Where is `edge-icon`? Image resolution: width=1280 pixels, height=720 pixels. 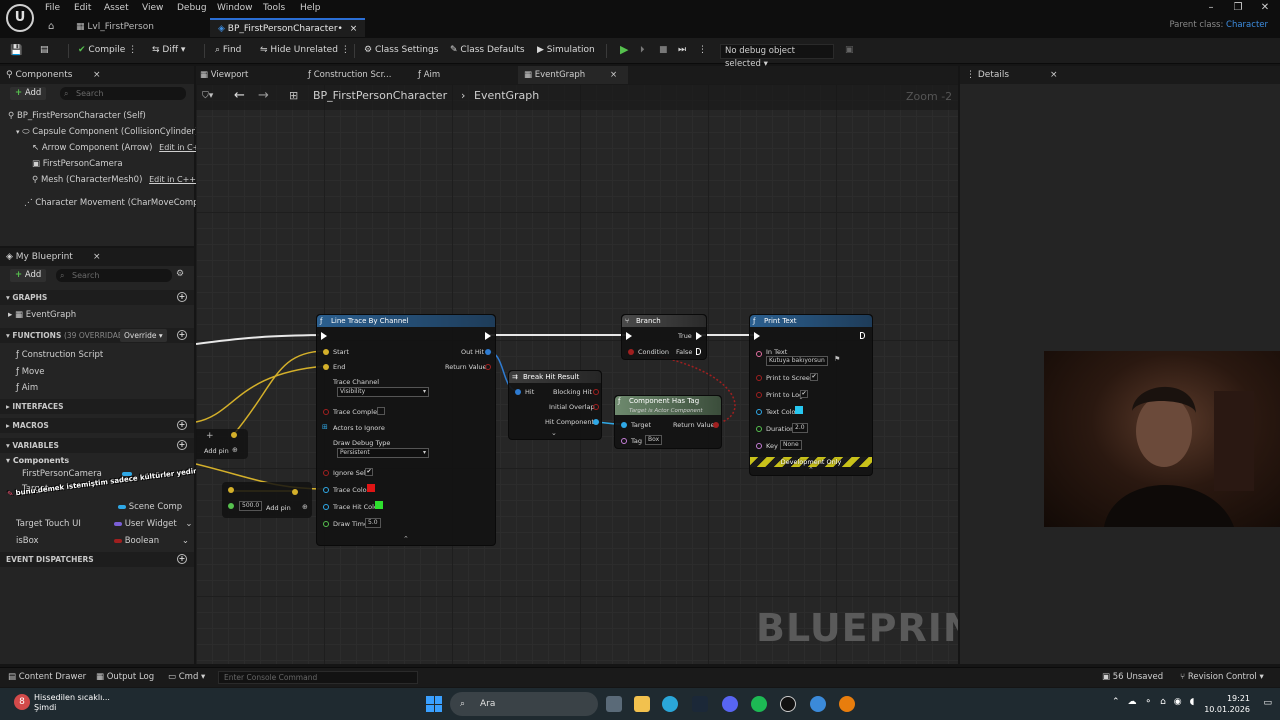 edge-icon is located at coordinates (670, 704).